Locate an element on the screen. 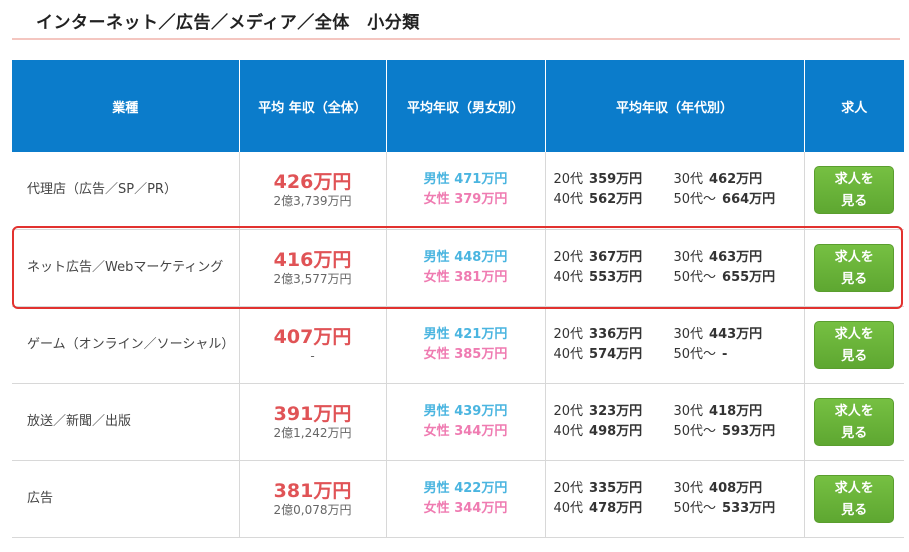 The height and width of the screenshot is (552, 909). age-30s-value: 463万円 is located at coordinates (736, 257).